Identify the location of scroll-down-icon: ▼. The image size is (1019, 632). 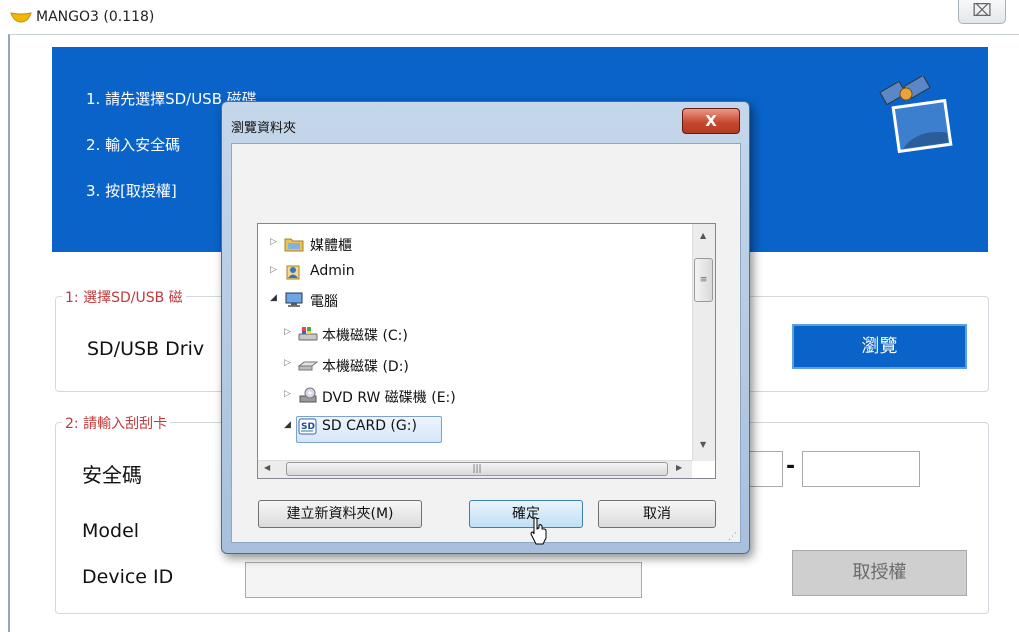
(703, 444).